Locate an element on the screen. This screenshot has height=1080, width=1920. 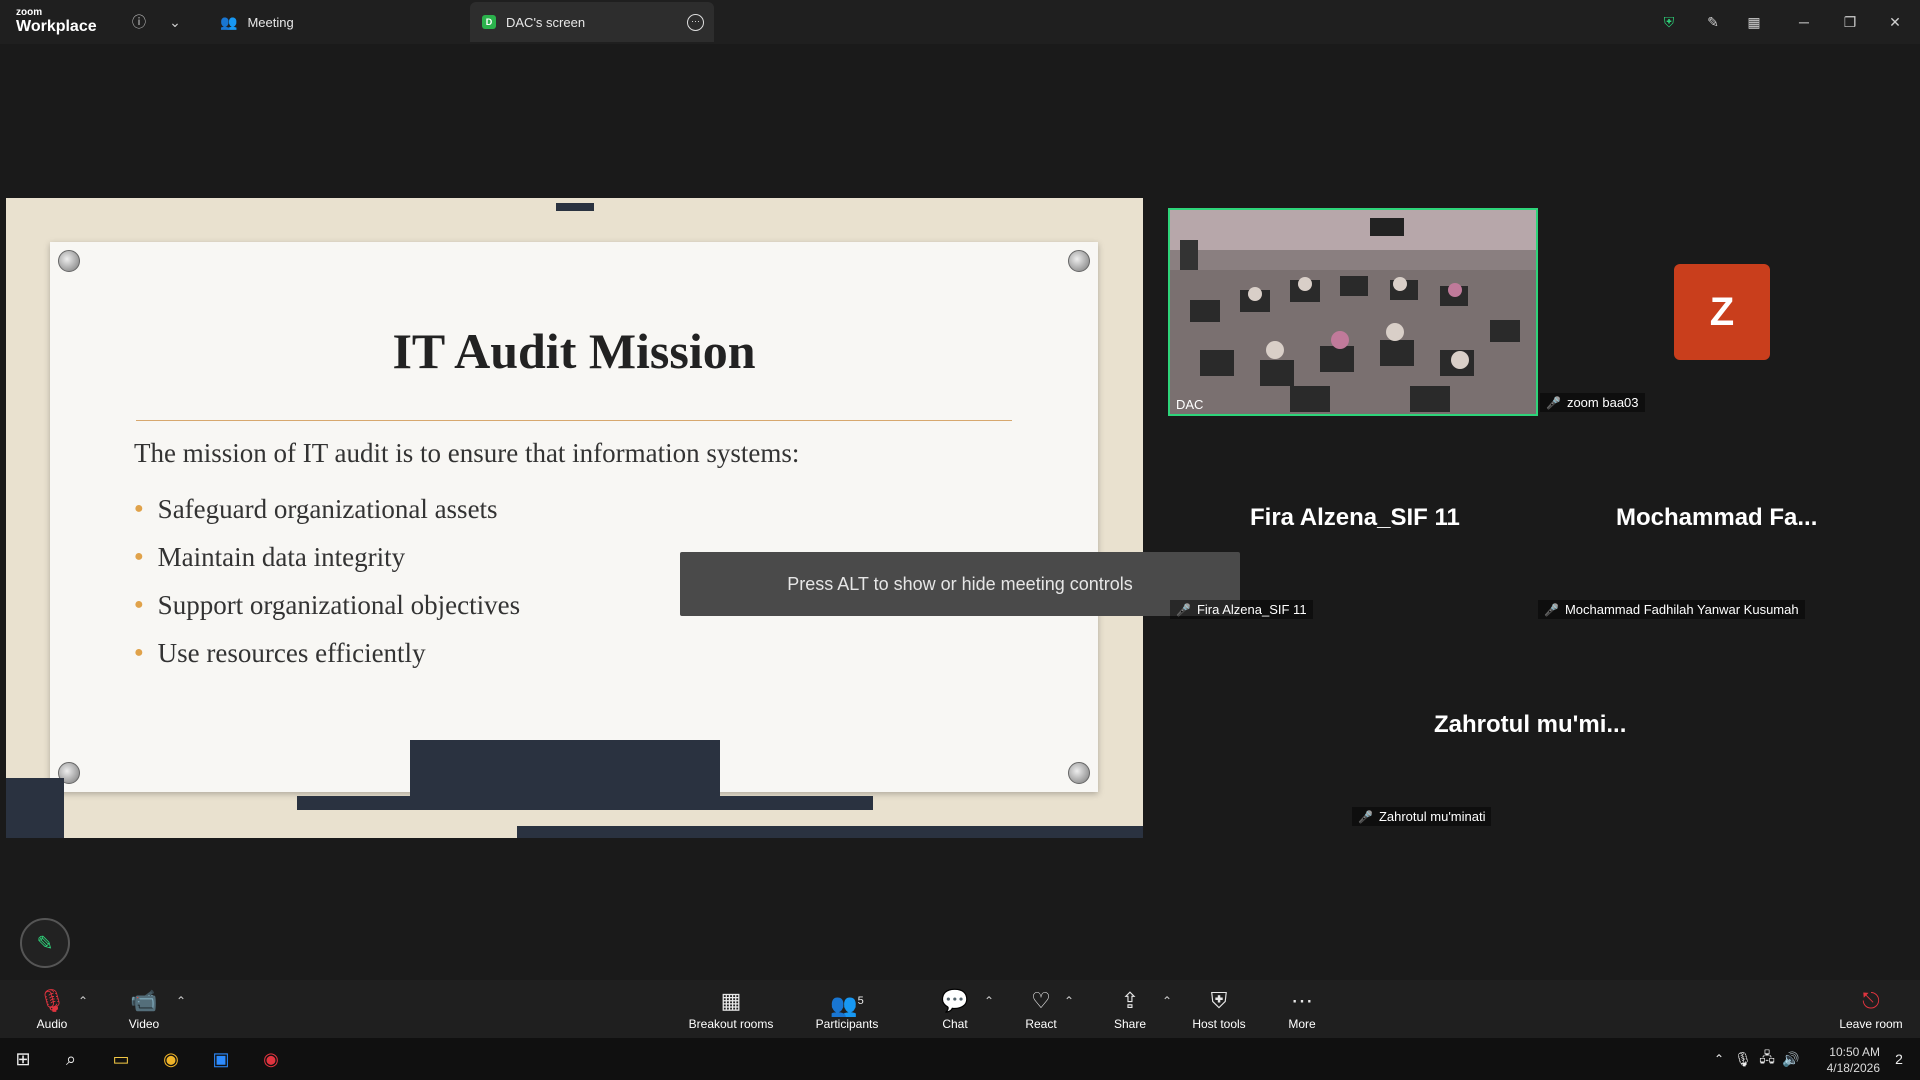
info-icon: ⓘ is located at coordinates (139, 22).